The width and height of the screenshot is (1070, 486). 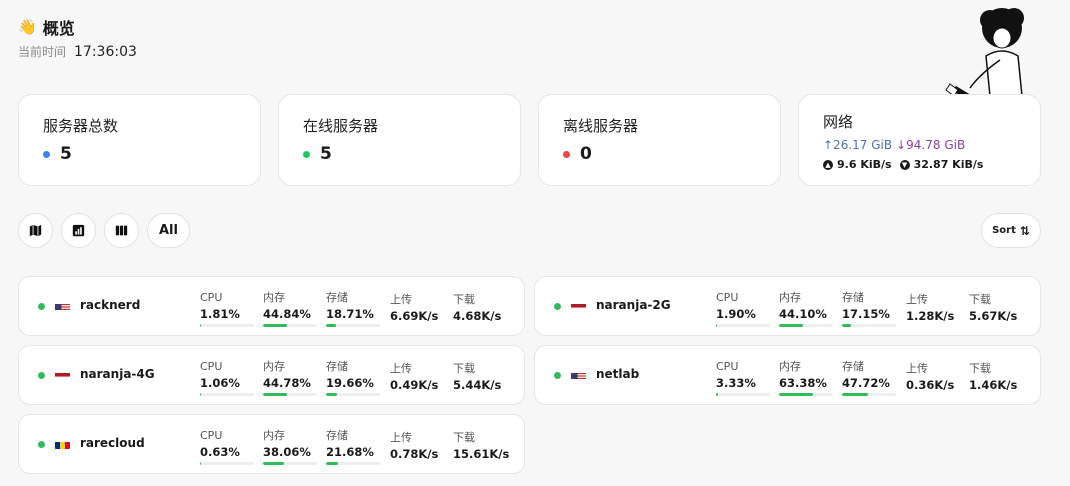 I want to click on metric-cpu: CPU 0.63%, so click(x=227, y=447).